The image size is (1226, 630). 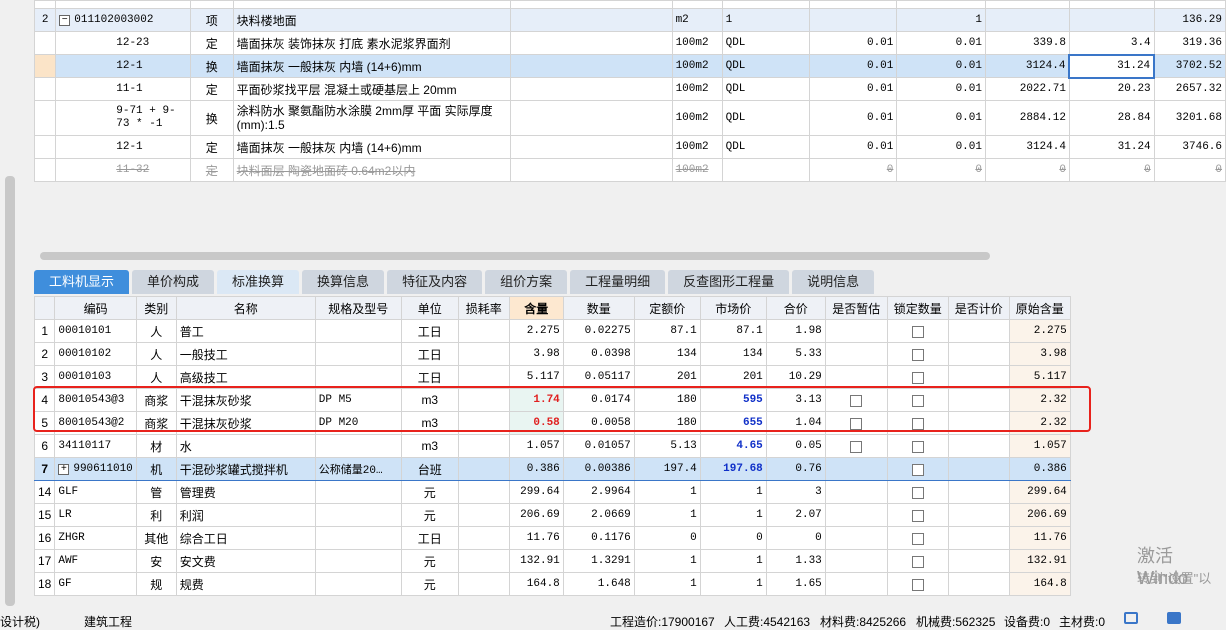 I want to click on layout-split-icon, so click(x=1174, y=618).